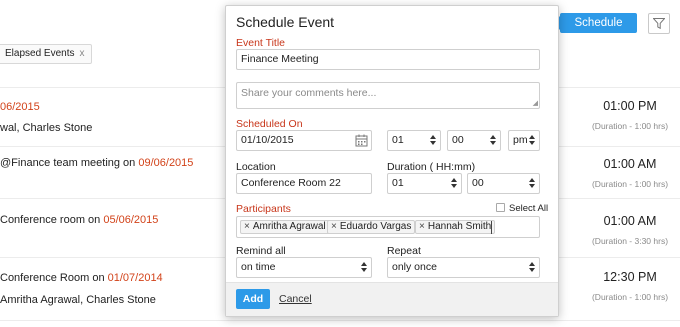 Image resolution: width=680 pixels, height=327 pixels. What do you see at coordinates (388, 95) in the screenshot?
I see `comments-textarea: Share your comments here... ◢` at bounding box center [388, 95].